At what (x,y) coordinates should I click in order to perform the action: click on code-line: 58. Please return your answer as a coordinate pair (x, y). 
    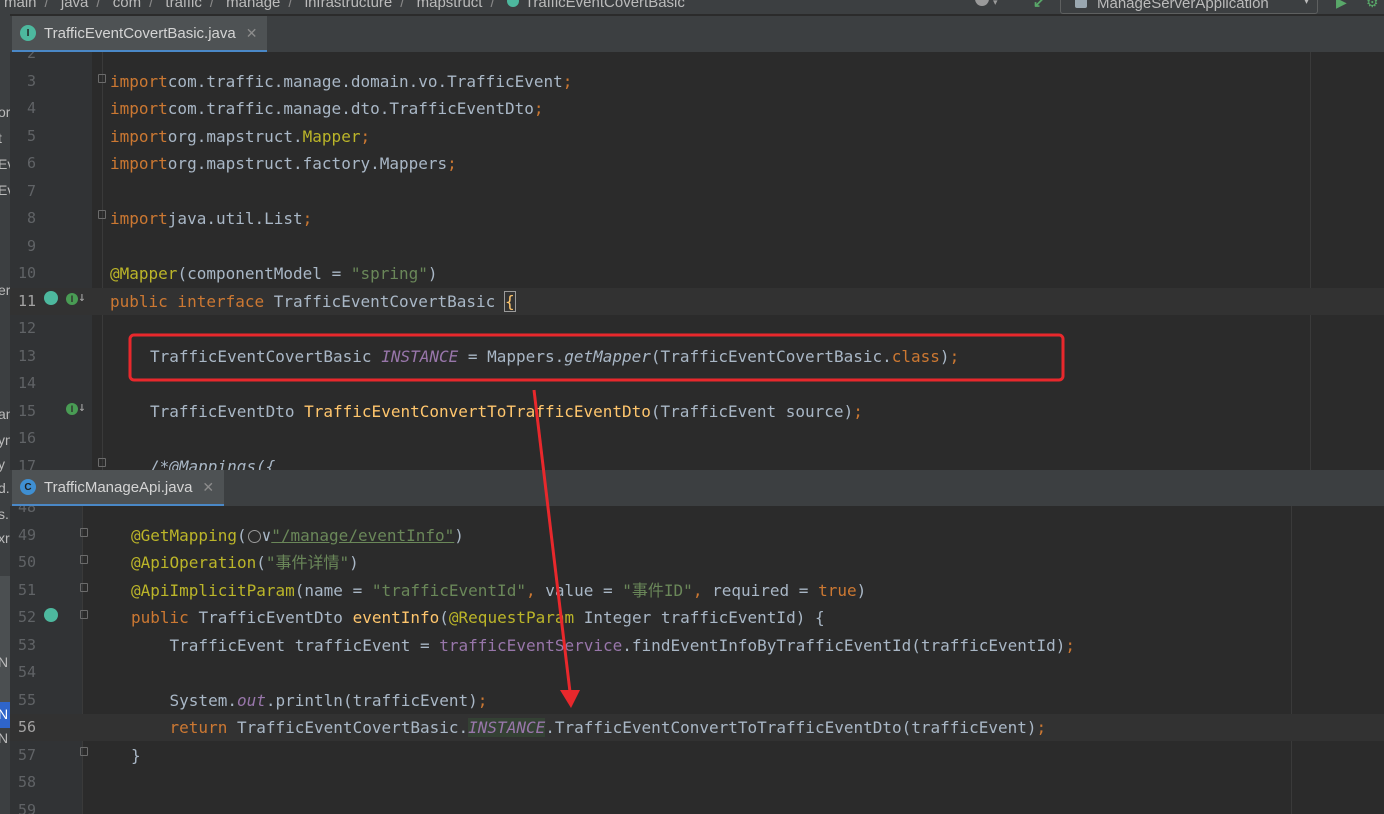
    Looking at the image, I should click on (697, 782).